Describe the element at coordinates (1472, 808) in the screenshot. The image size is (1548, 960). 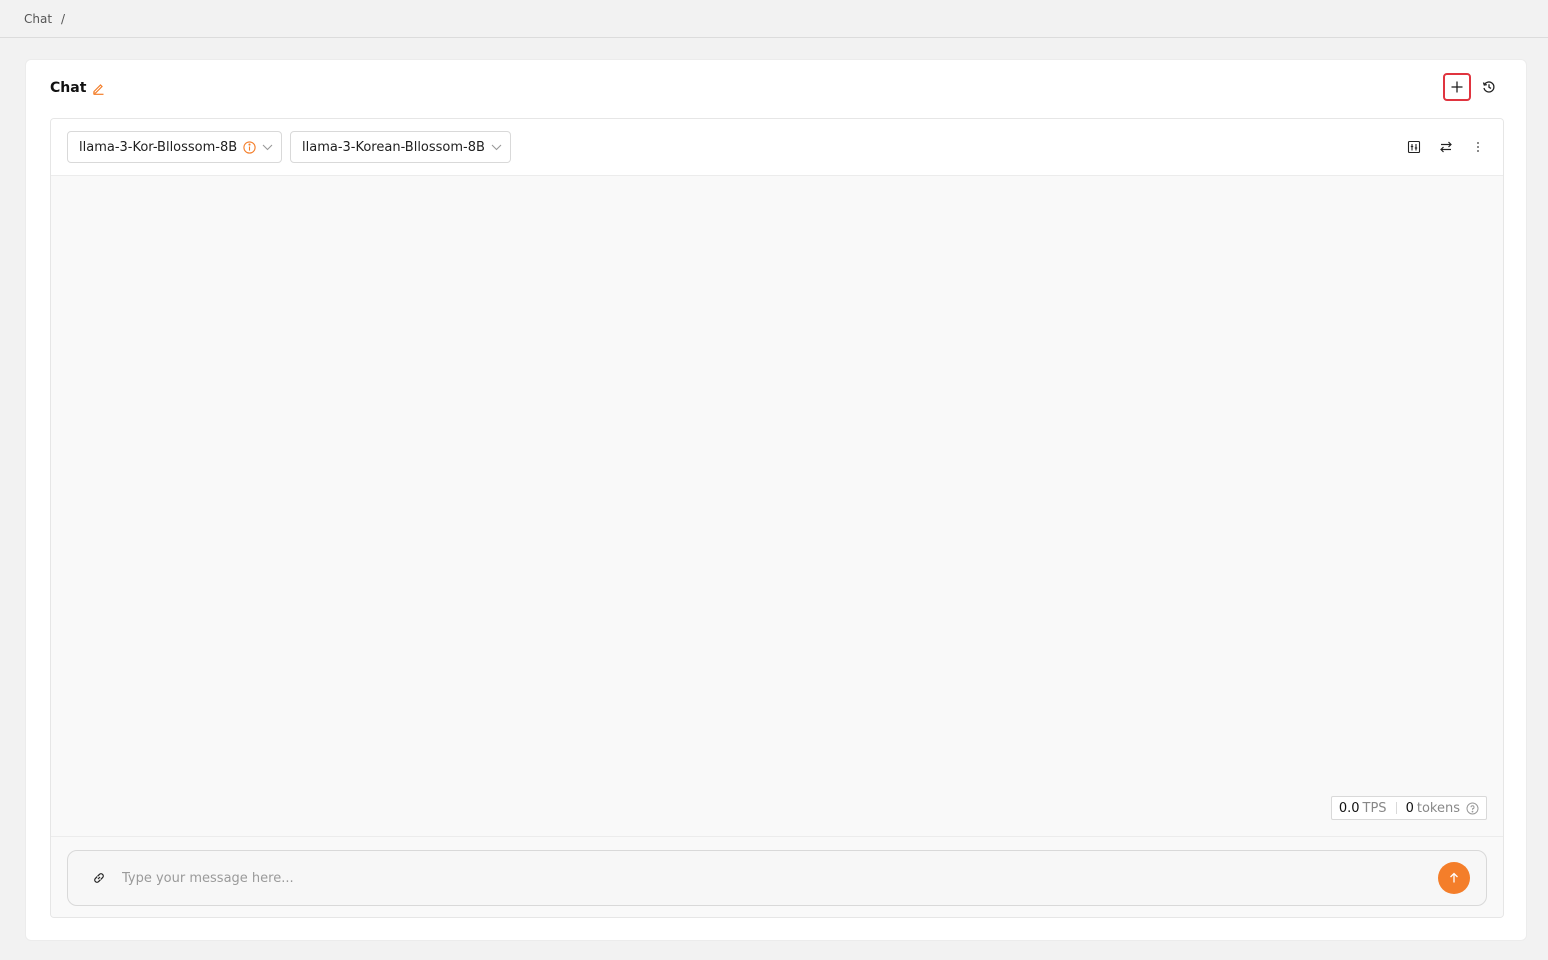
I see `question-icon` at that location.